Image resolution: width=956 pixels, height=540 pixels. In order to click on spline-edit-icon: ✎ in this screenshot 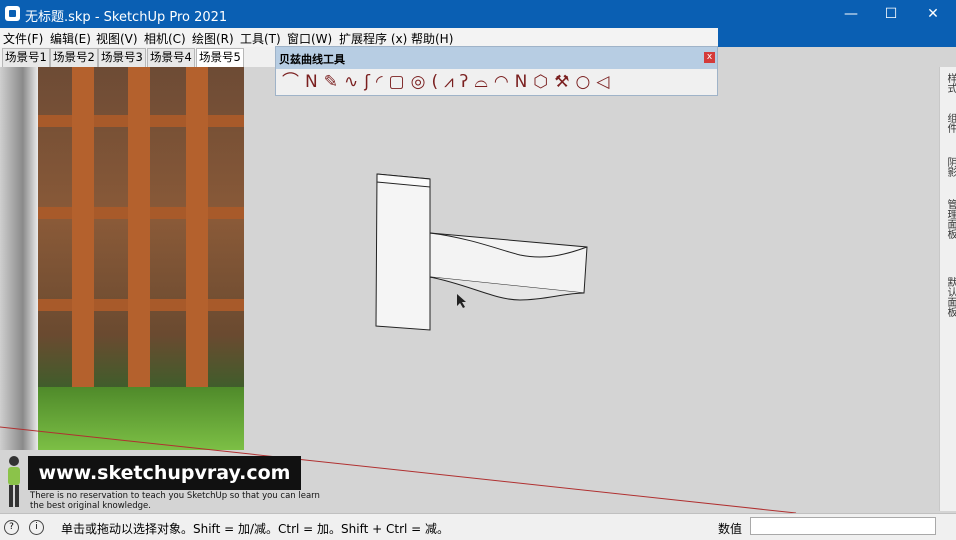, I will do `click(334, 82)`.